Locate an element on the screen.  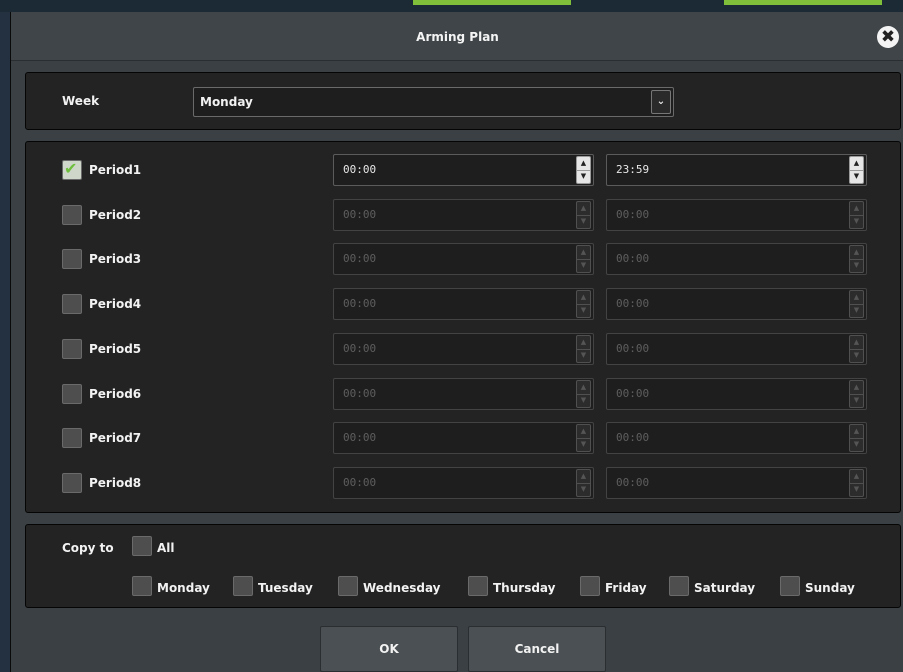
chevron-down-icon: ⌄ is located at coordinates (661, 102).